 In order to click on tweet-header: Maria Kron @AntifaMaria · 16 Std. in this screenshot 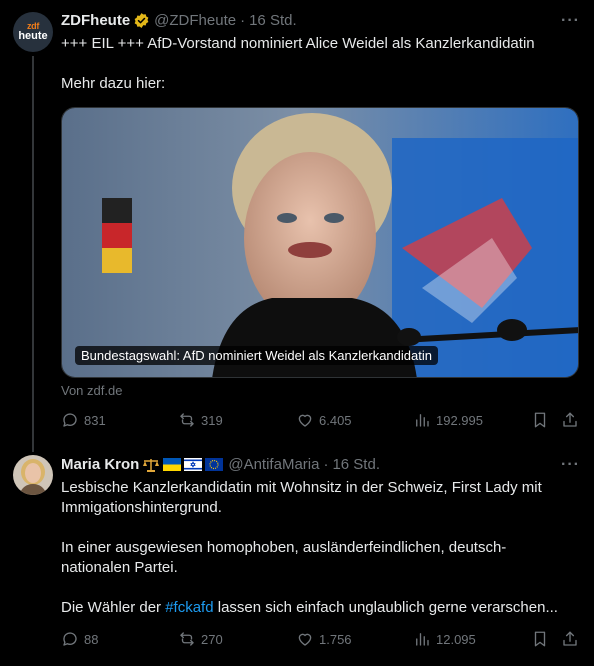, I will do `click(220, 464)`.